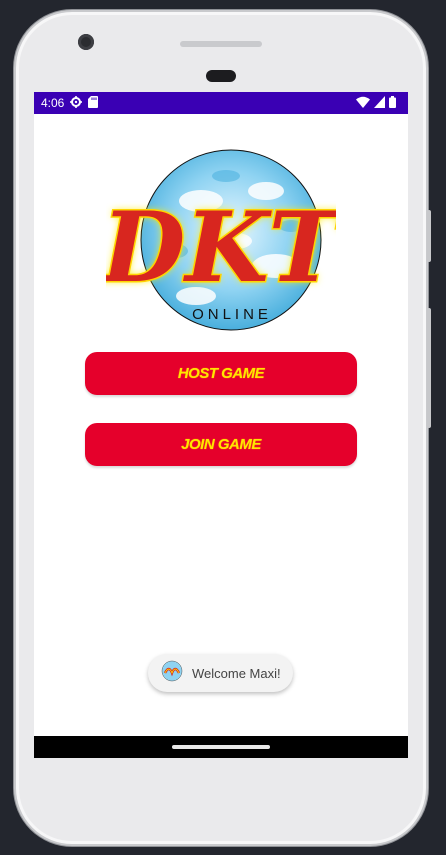 This screenshot has height=855, width=446. What do you see at coordinates (236, 673) in the screenshot?
I see `toast-message: Welcome Maxi!` at bounding box center [236, 673].